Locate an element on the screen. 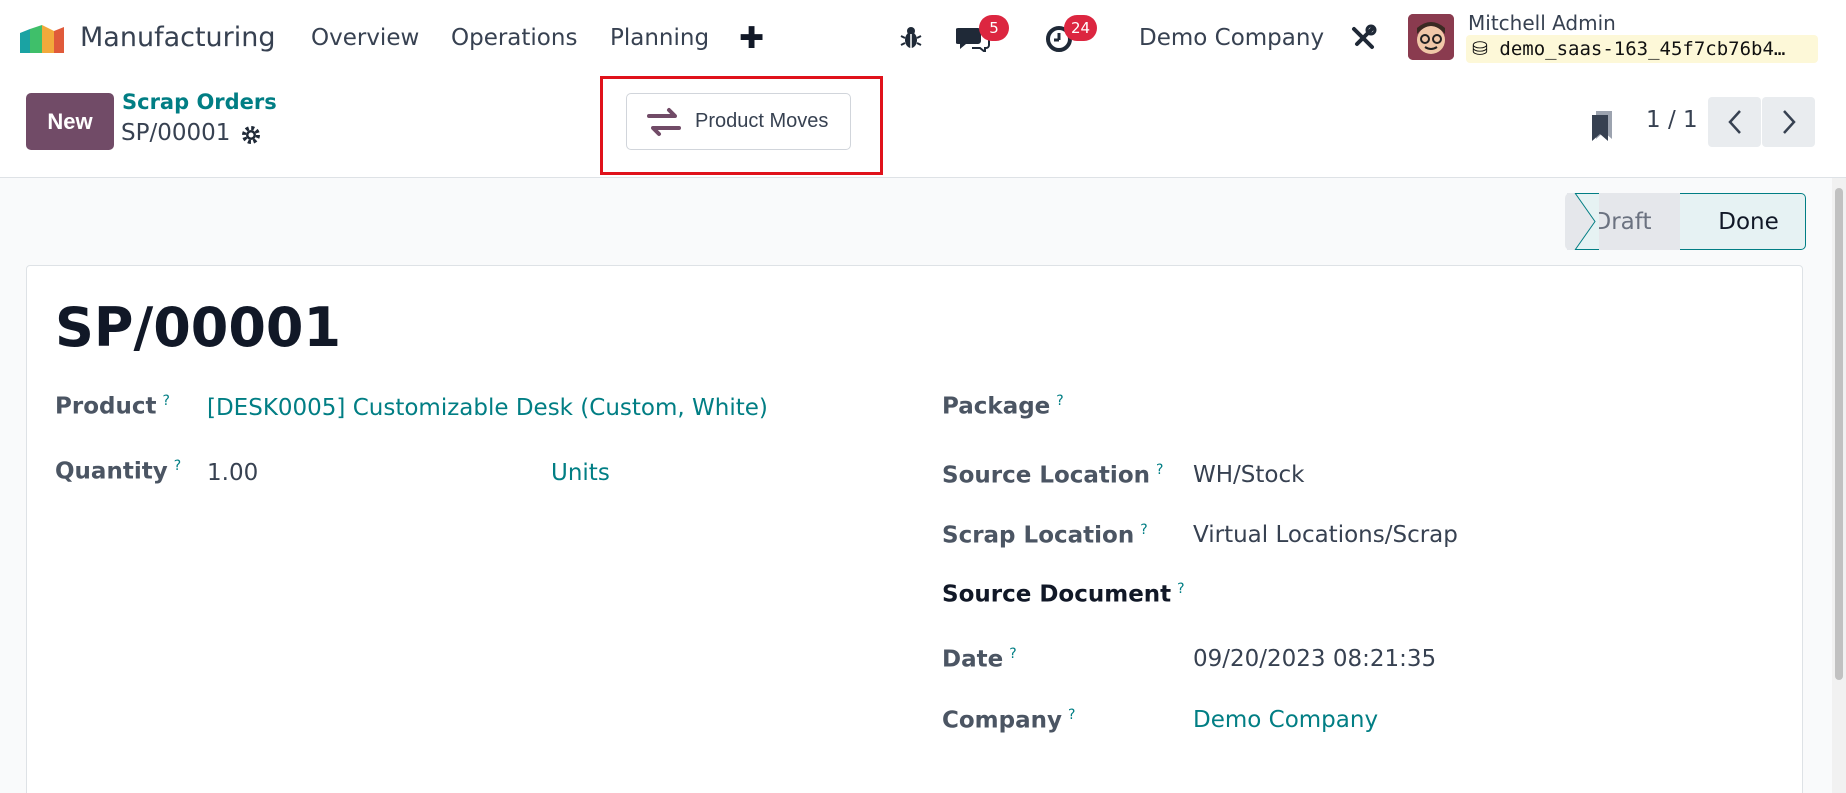 The height and width of the screenshot is (793, 1846). chat-badge: 5 is located at coordinates (994, 28).